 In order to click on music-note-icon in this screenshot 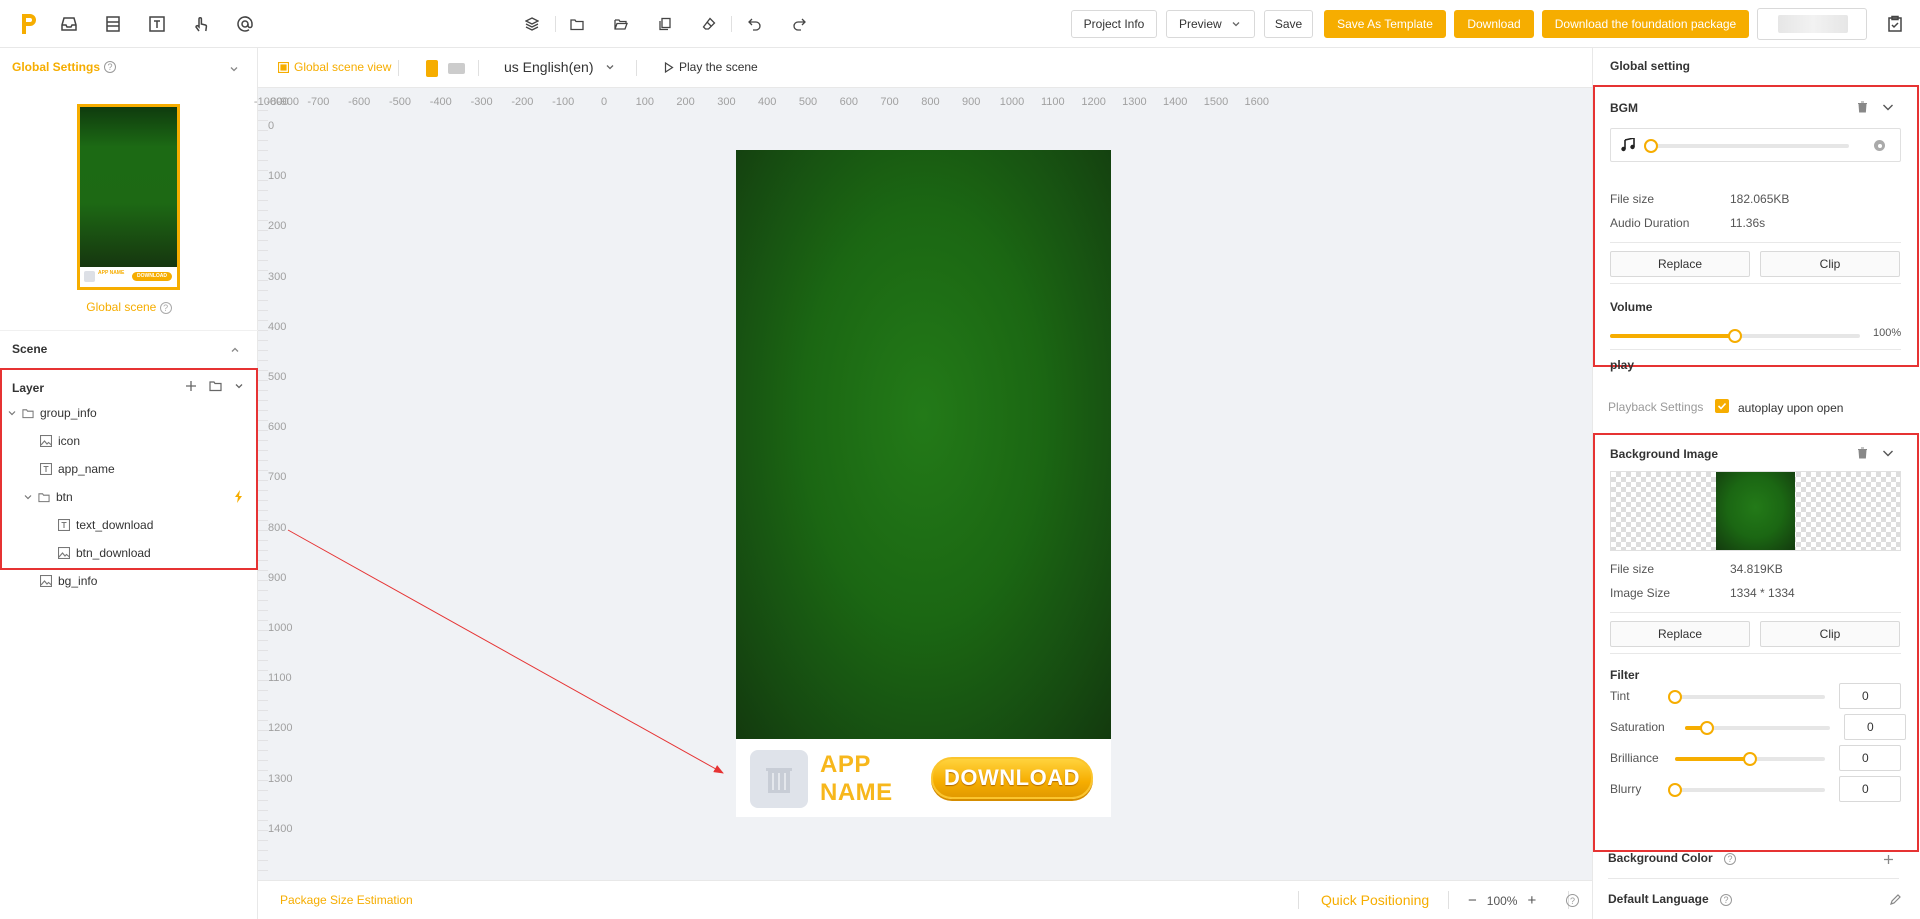, I will do `click(1628, 145)`.